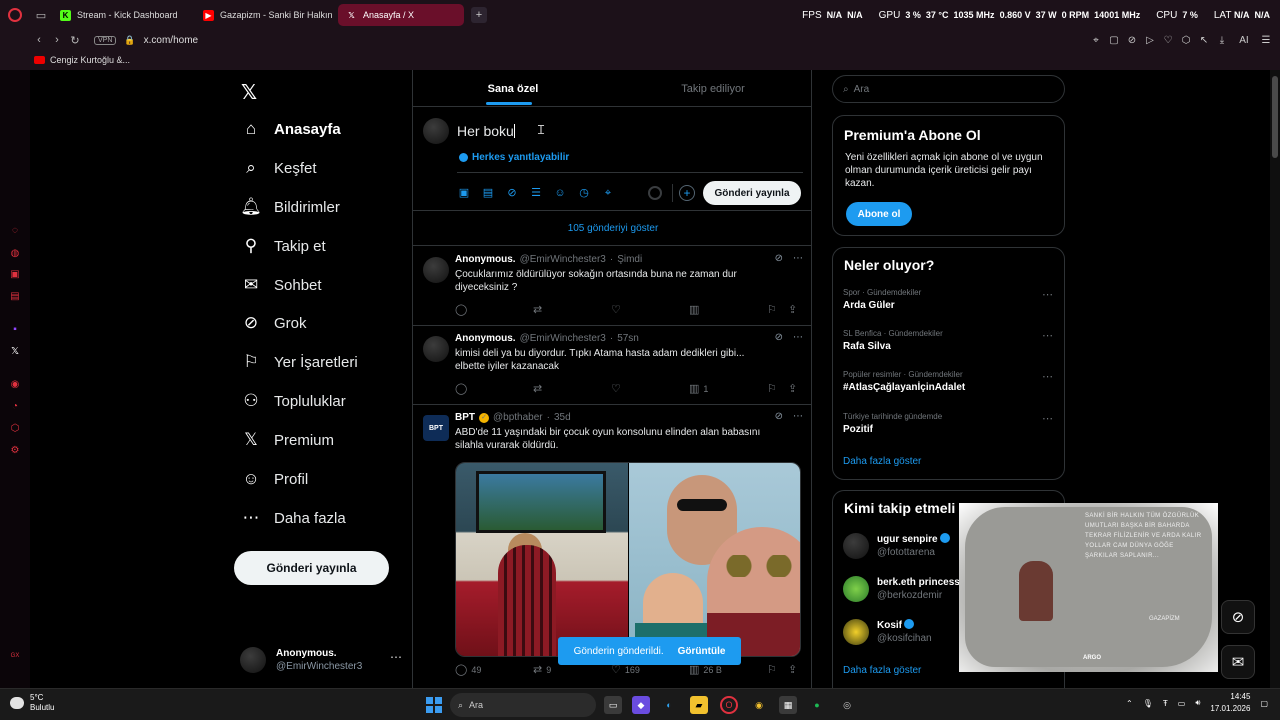 The image size is (1280, 720). I want to click on gx-icon: GX, so click(15, 656).